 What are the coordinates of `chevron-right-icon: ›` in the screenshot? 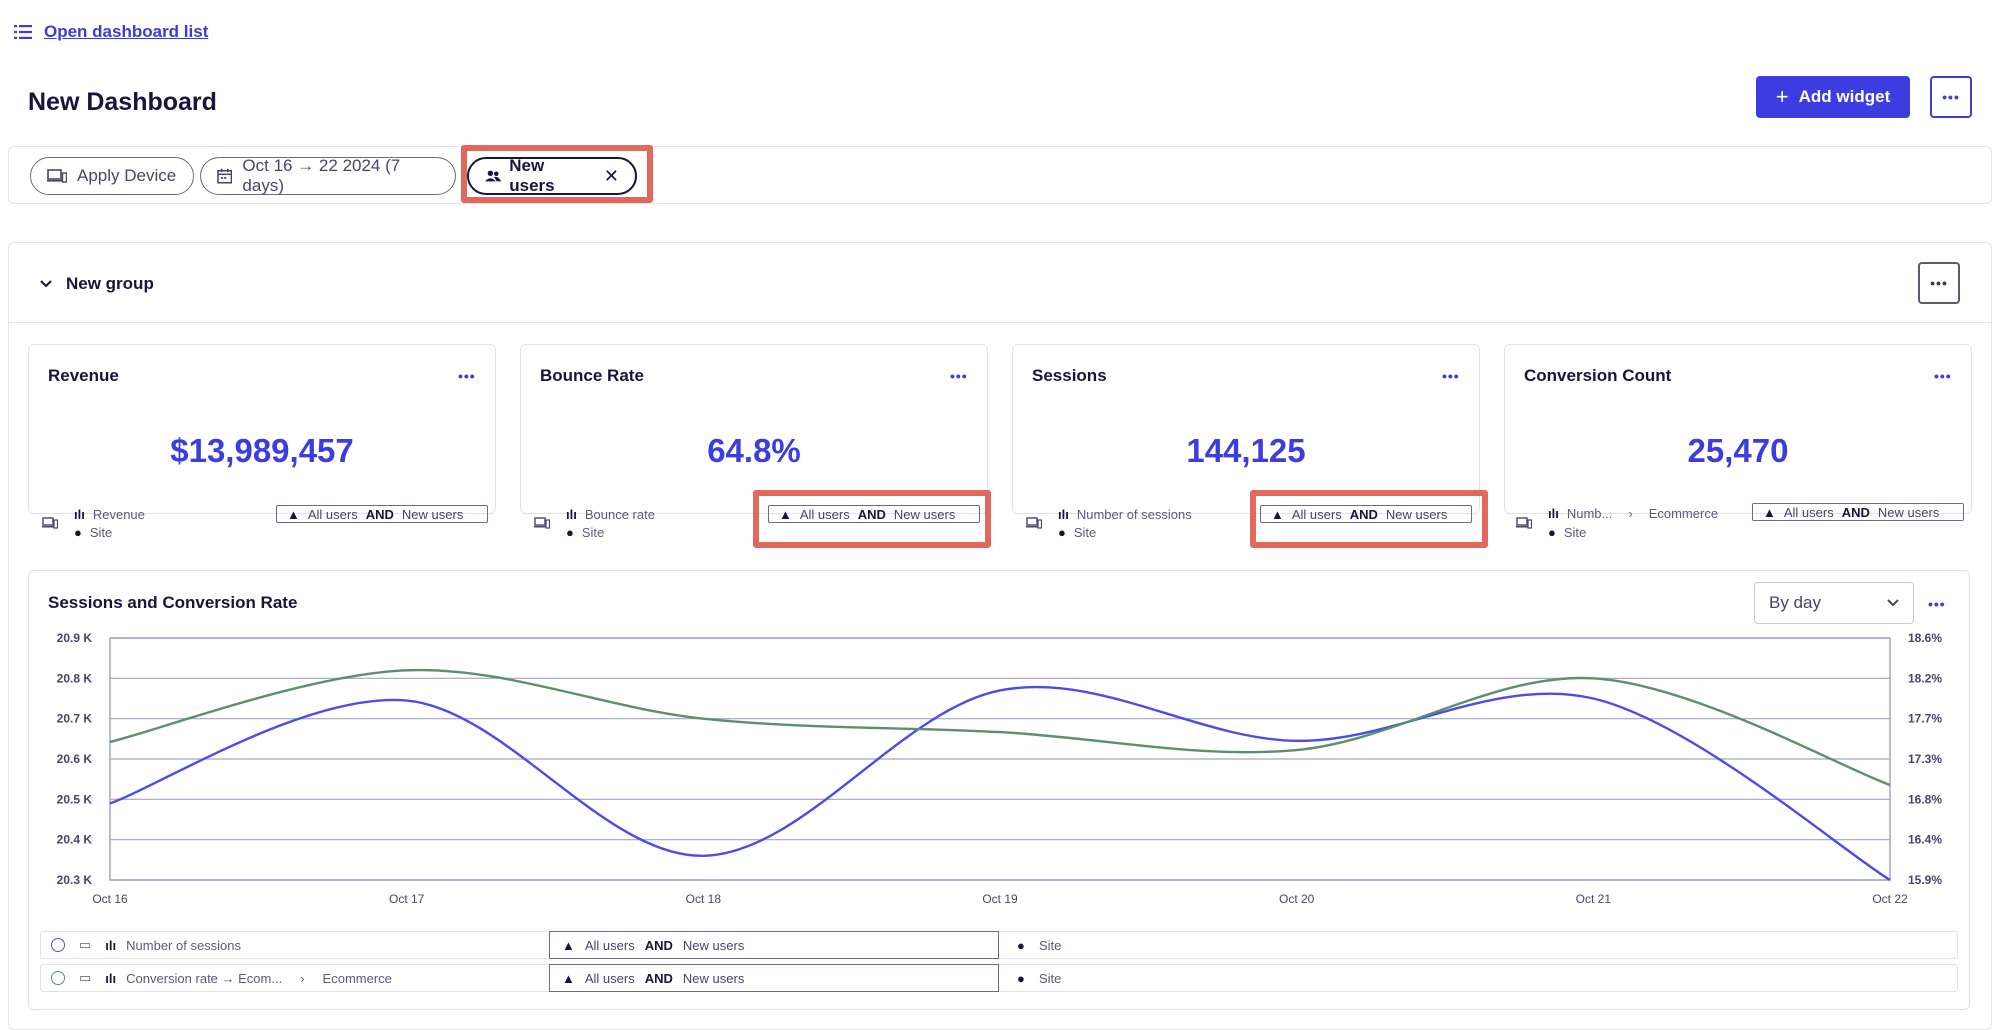 It's located at (302, 978).